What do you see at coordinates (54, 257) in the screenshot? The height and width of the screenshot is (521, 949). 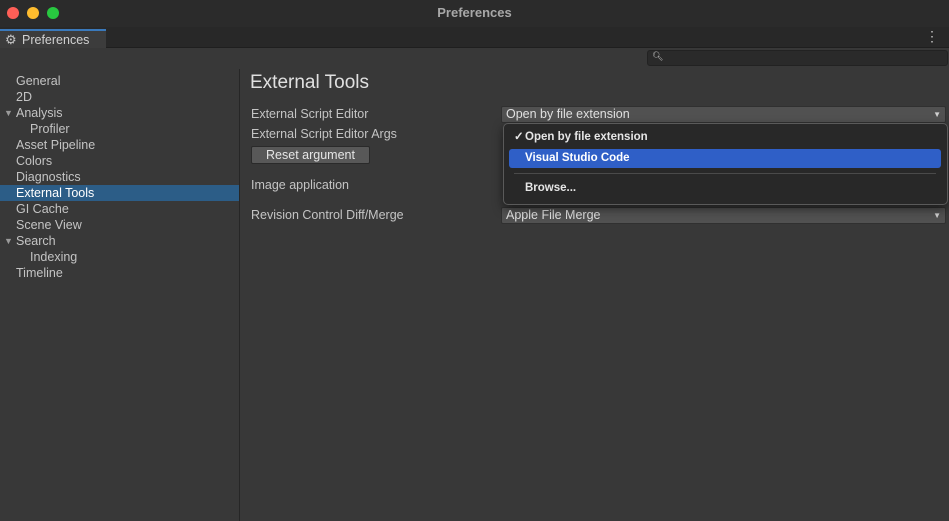 I see `sidebar-item-label: Indexing` at bounding box center [54, 257].